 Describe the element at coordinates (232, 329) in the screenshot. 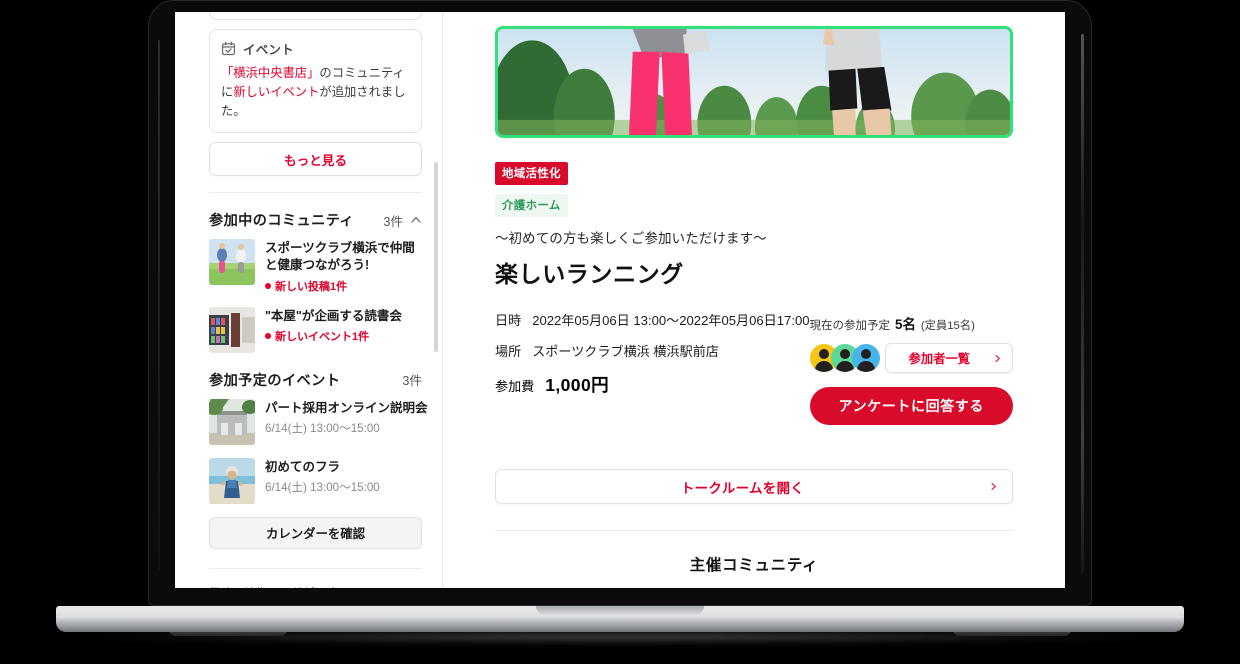

I see `bookstore-photo` at that location.